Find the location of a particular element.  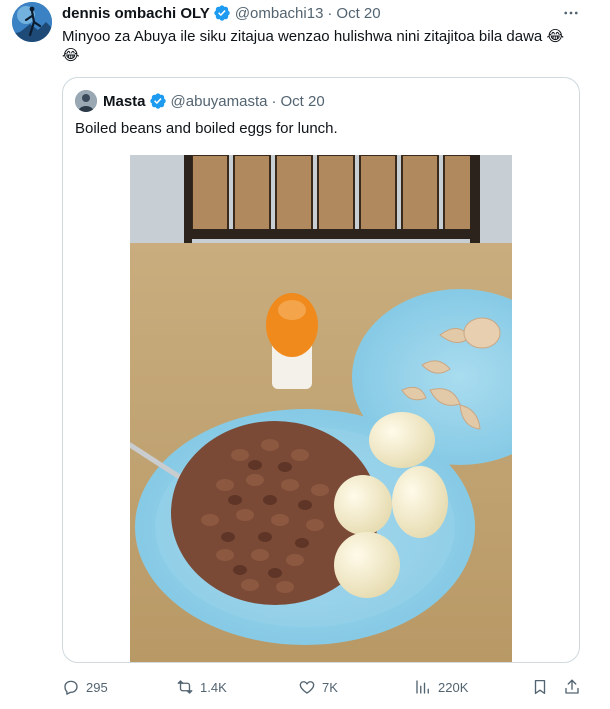

share-button is located at coordinates (572, 687).